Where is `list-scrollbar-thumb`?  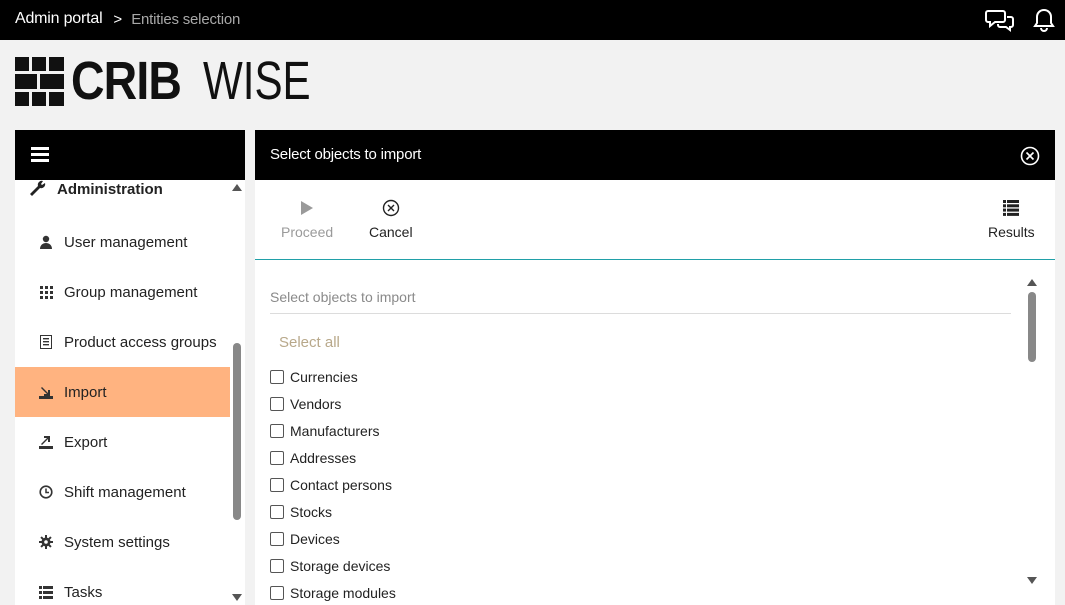
list-scrollbar-thumb is located at coordinates (1032, 327).